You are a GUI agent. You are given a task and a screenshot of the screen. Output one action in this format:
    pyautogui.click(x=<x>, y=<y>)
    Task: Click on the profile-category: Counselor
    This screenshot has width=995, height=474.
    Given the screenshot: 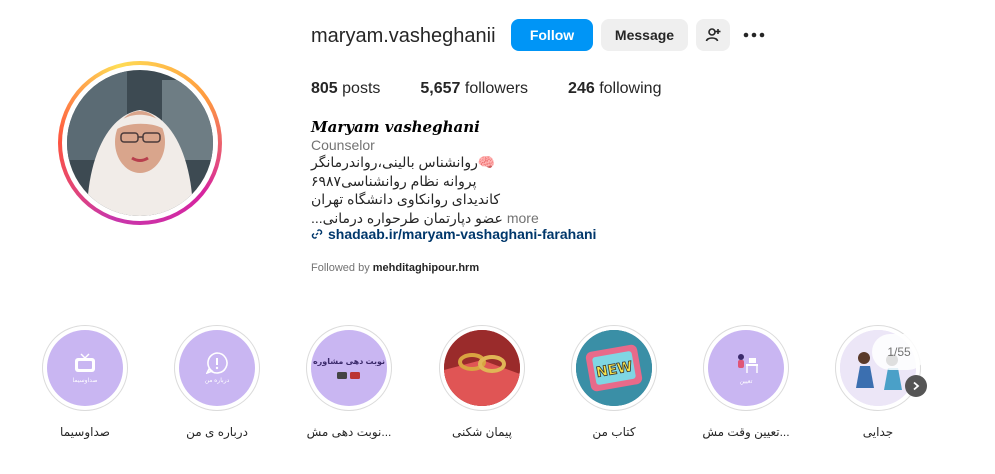 What is the action you would take?
    pyautogui.click(x=343, y=145)
    